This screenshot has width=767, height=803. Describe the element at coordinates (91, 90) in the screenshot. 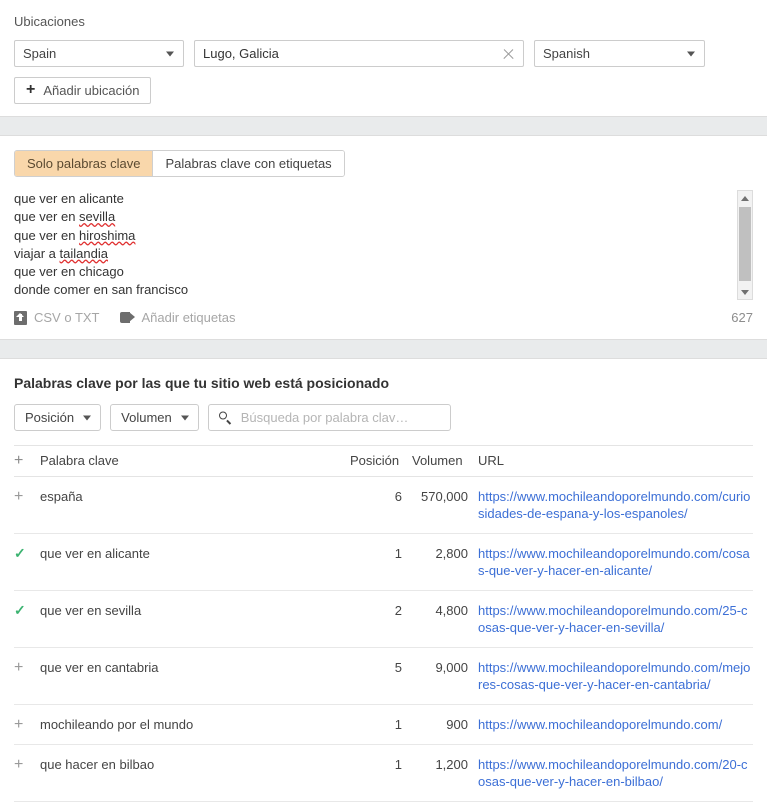

I see `add-location-label: Añadir ubicación` at that location.